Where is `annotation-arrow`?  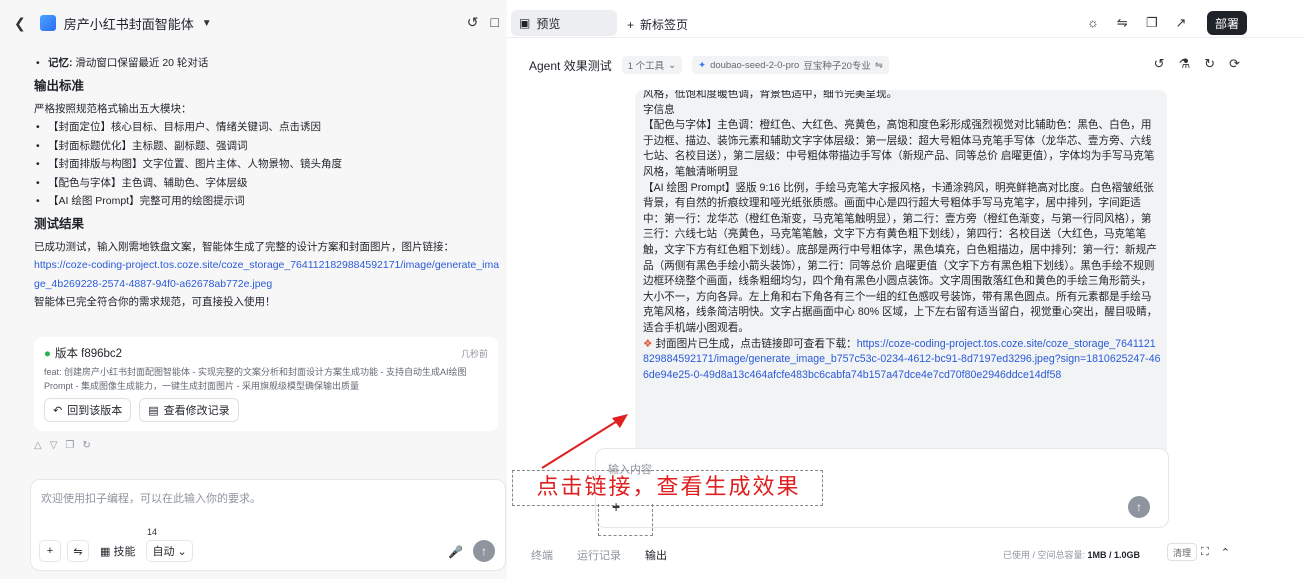 annotation-arrow is located at coordinates (584, 441).